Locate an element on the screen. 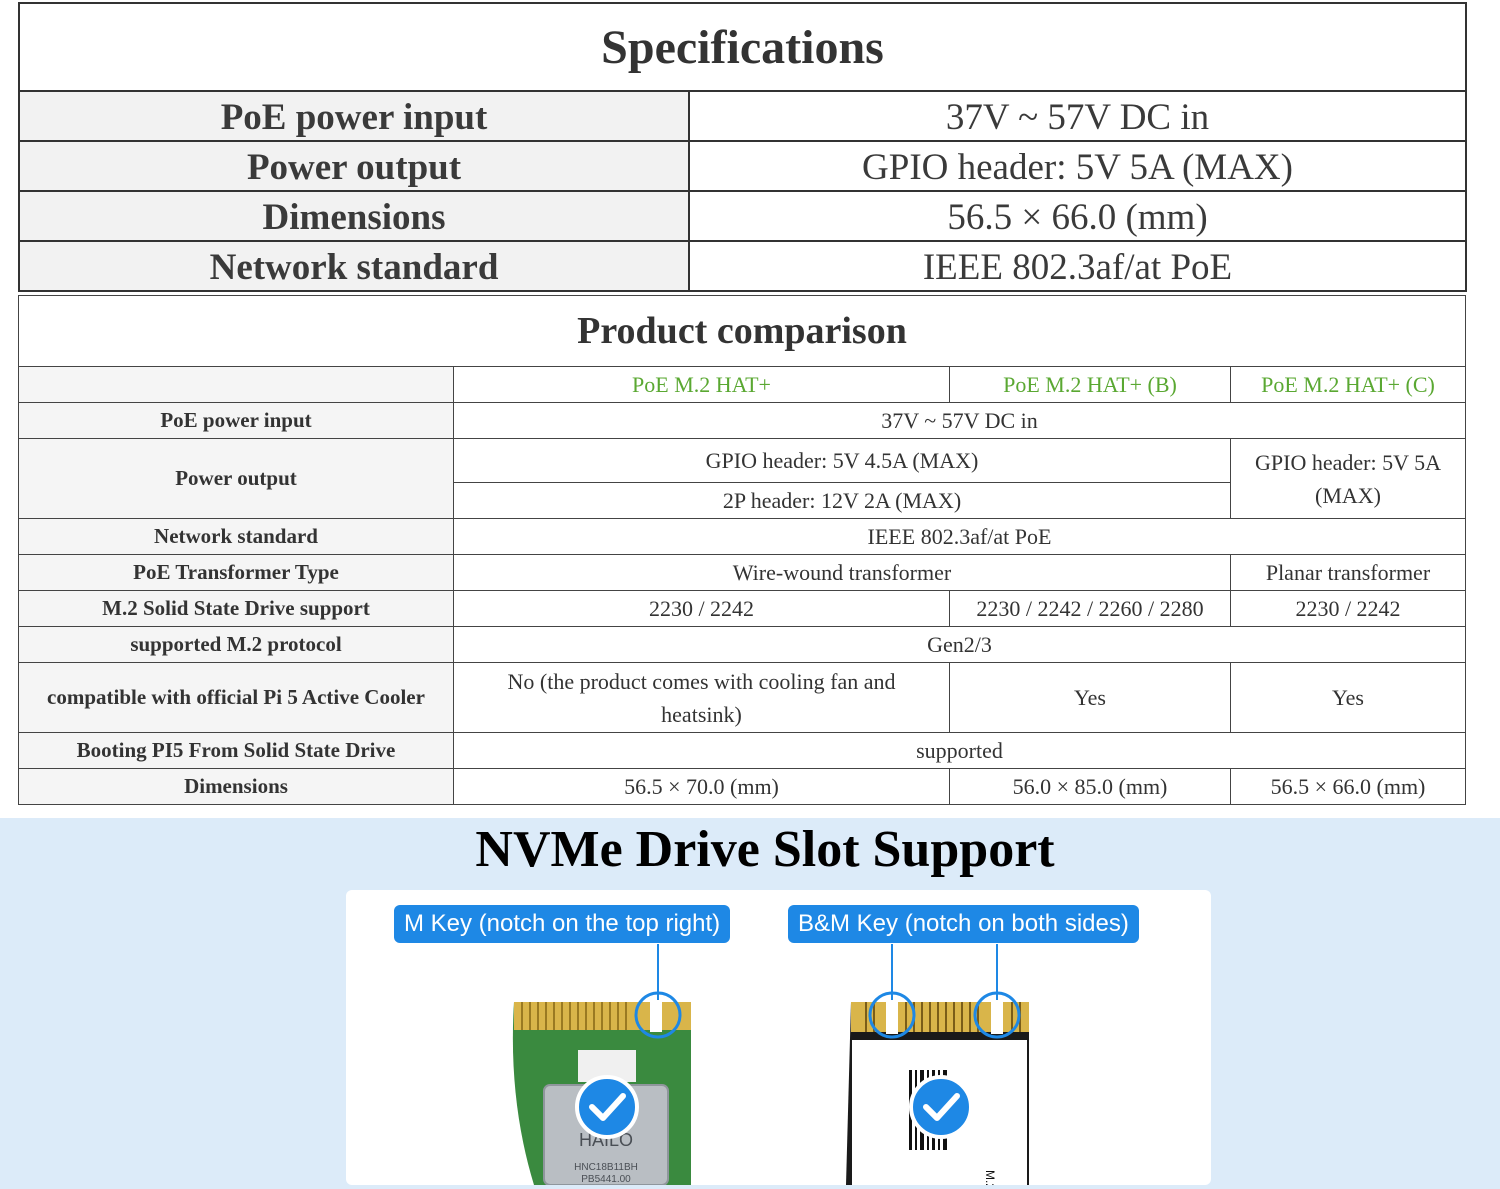 The height and width of the screenshot is (1189, 1500). row-label: Power output is located at coordinates (236, 478).